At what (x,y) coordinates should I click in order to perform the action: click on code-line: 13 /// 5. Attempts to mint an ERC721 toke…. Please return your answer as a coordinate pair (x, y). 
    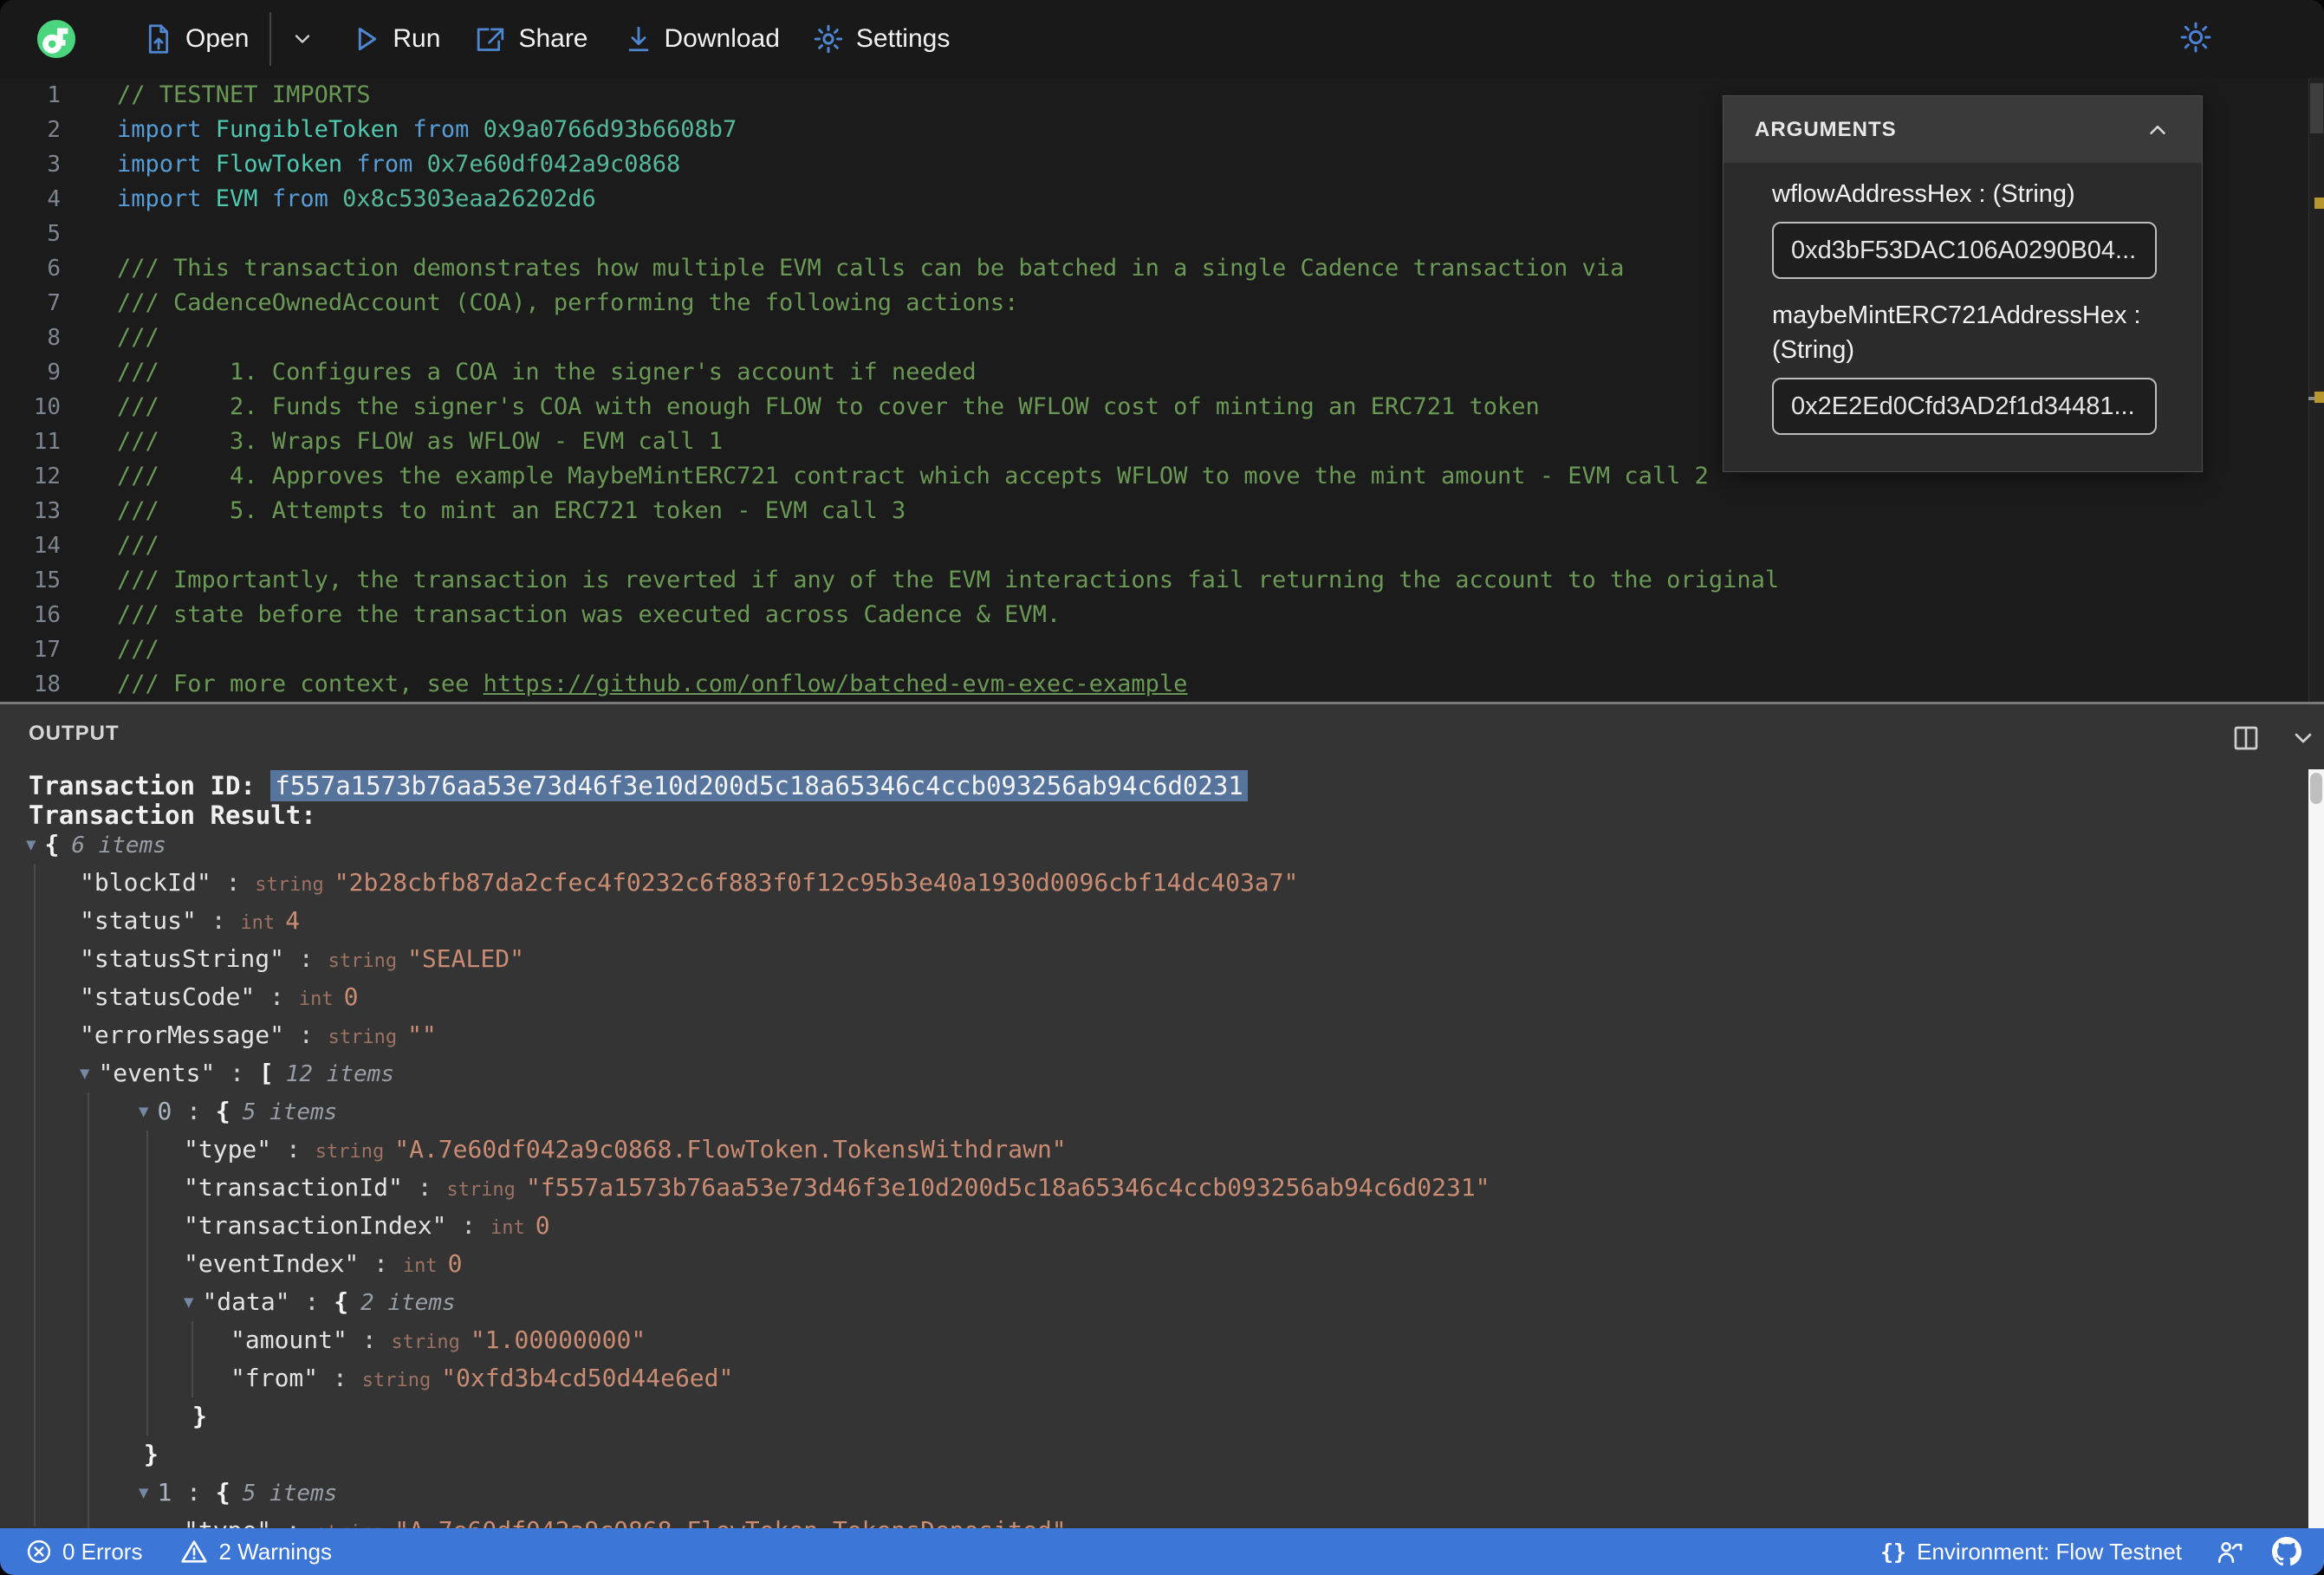
    Looking at the image, I should click on (1162, 511).